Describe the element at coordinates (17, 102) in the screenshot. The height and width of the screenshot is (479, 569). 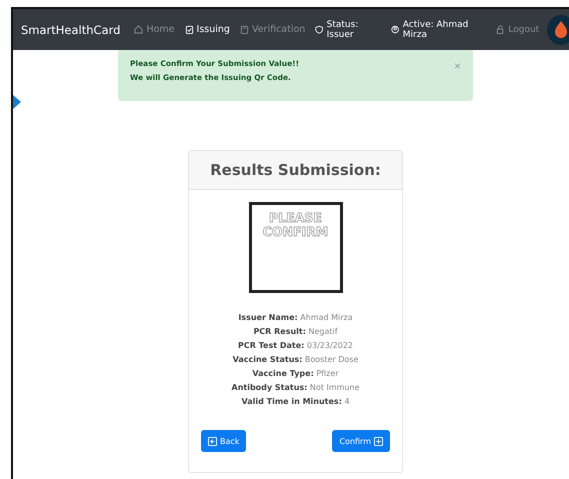
I see `triangle-icon` at that location.